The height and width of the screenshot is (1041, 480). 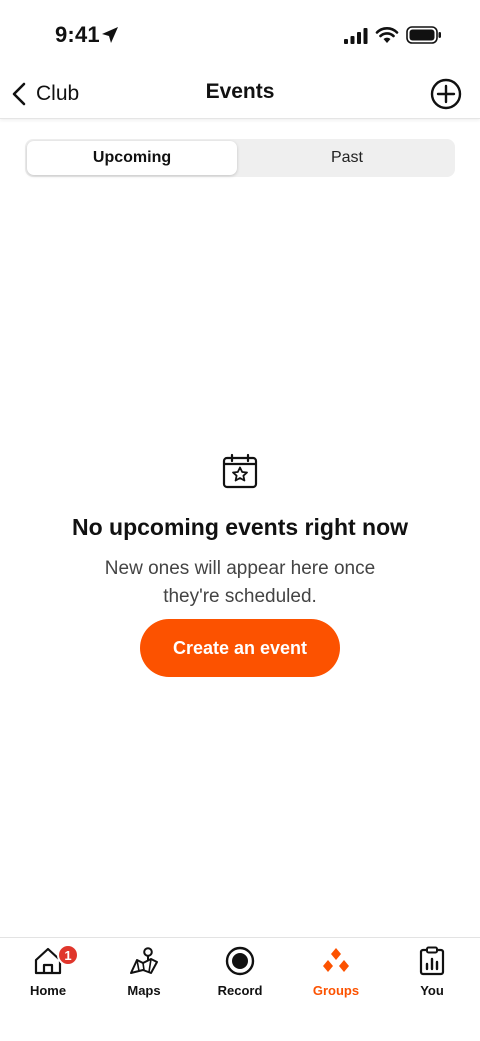 I want to click on tab-maps: Maps, so click(x=144, y=973).